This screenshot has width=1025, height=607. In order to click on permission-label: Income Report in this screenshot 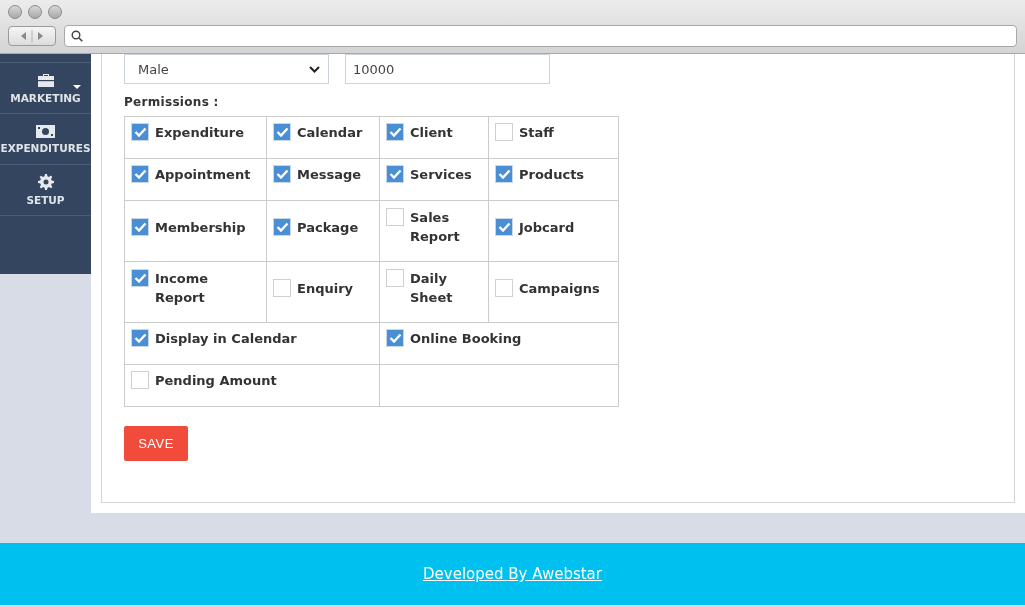, I will do `click(182, 288)`.